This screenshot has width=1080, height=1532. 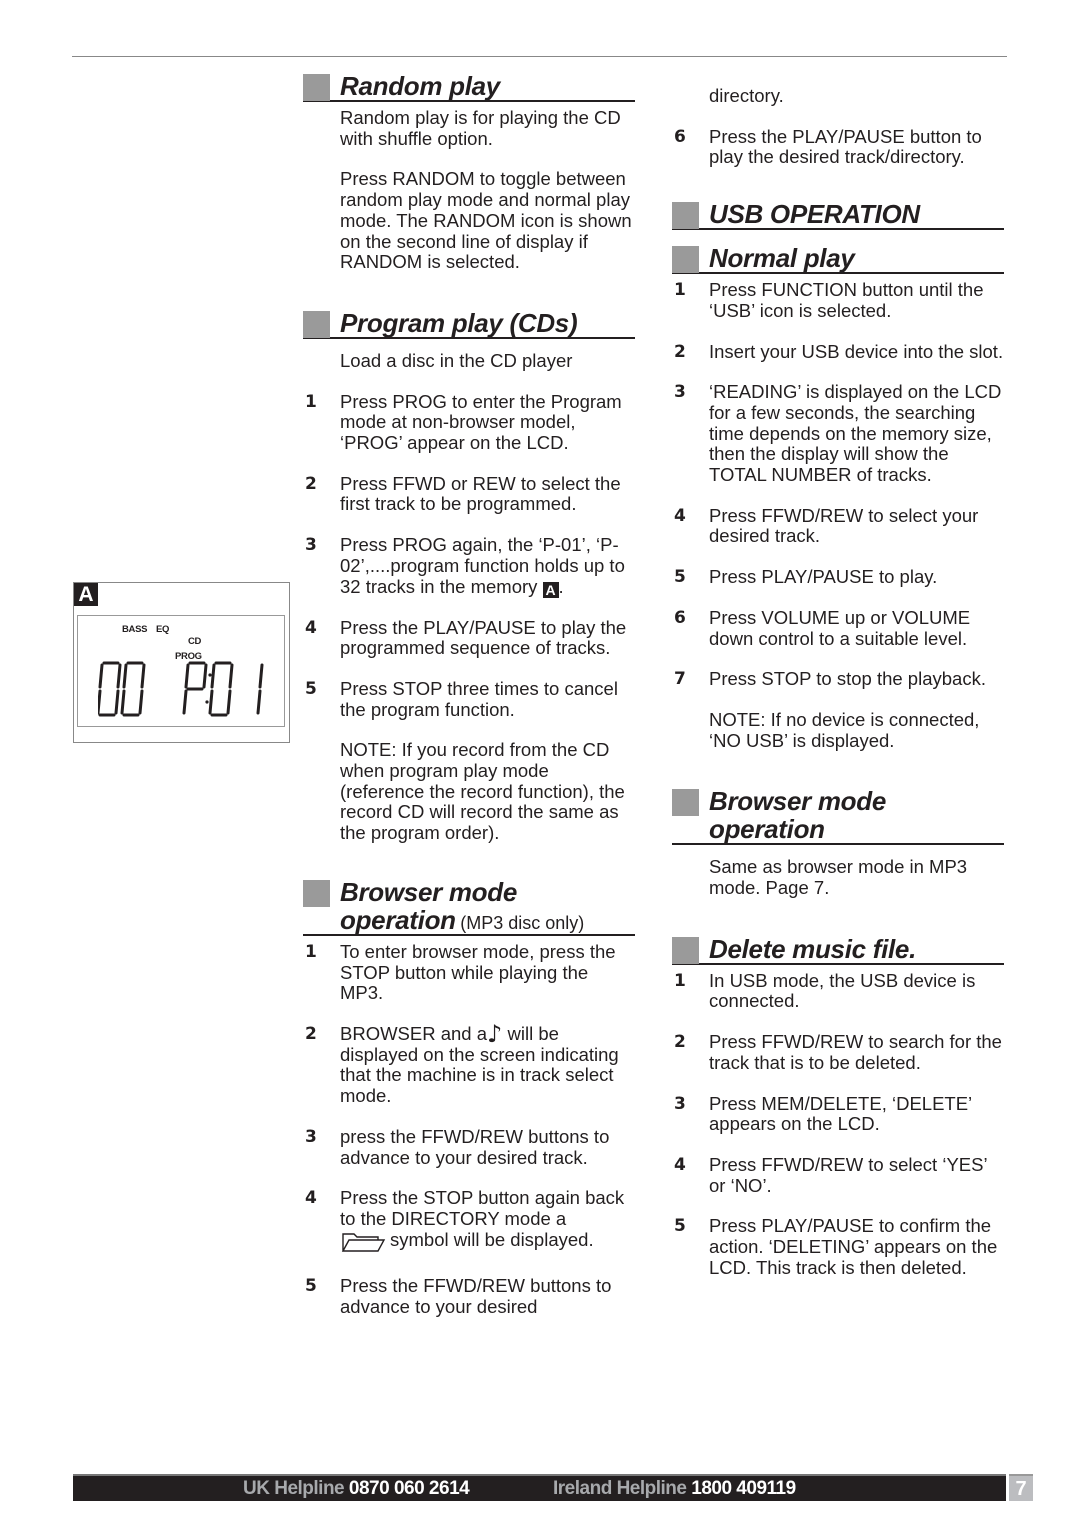 What do you see at coordinates (363, 1243) in the screenshot?
I see `folder-icon` at bounding box center [363, 1243].